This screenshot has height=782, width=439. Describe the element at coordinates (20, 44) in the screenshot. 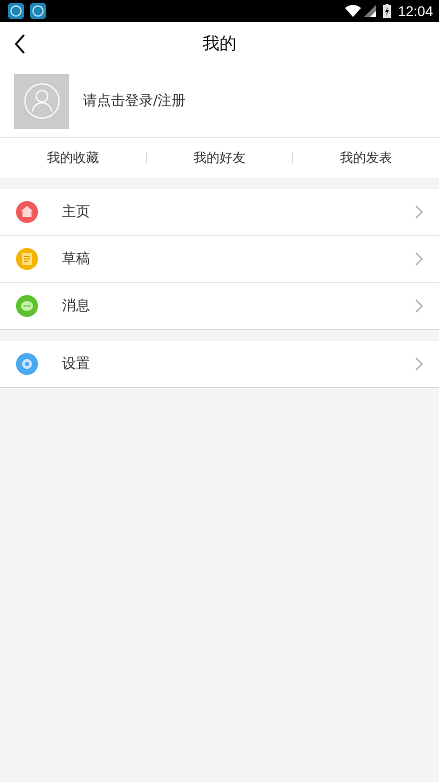

I see `back-icon` at that location.